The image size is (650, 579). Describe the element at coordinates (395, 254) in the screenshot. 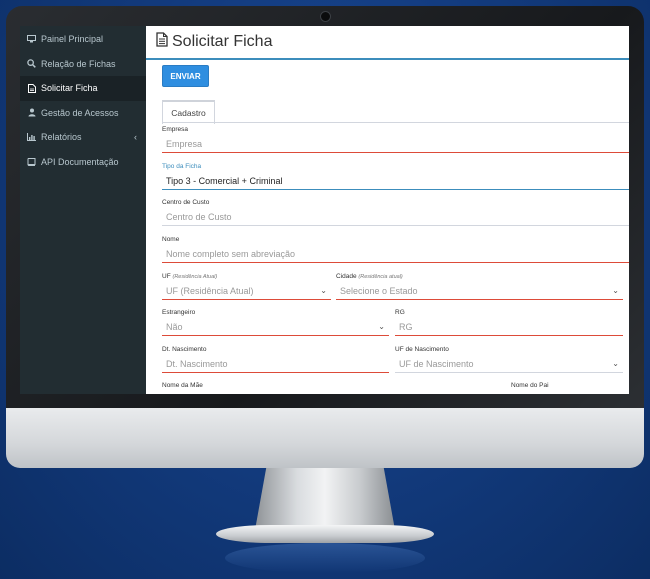

I see `nome-field: Nome completo sem abreviação` at that location.